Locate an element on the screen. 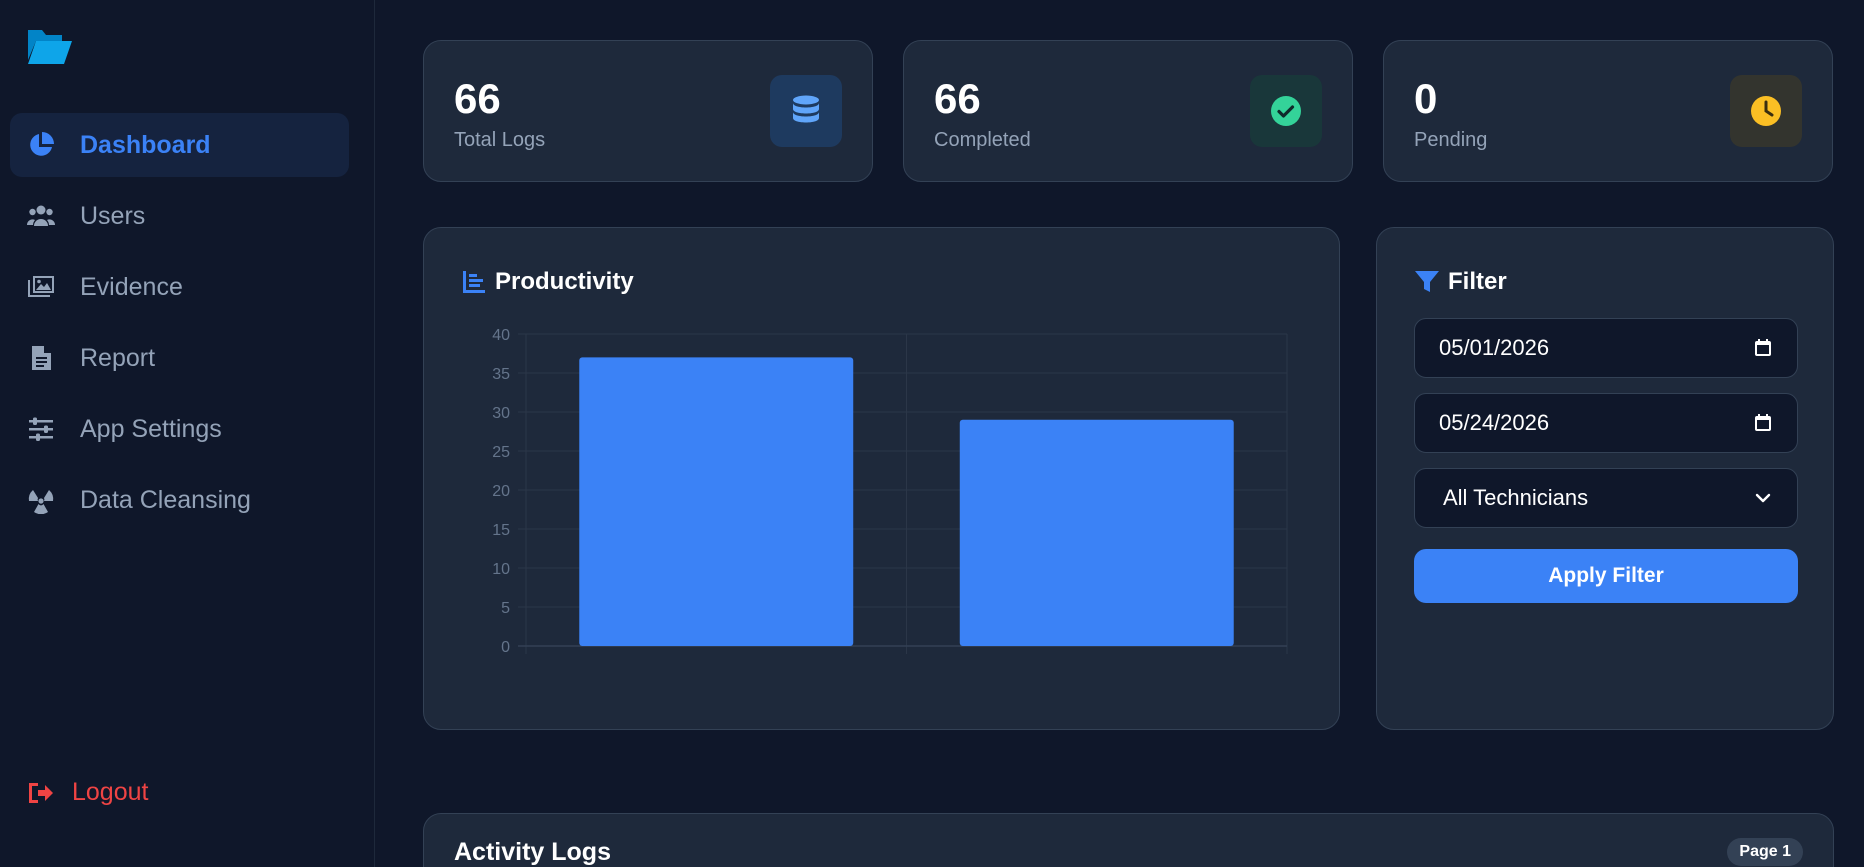 Image resolution: width=1864 pixels, height=867 pixels. logout-button: Logout is located at coordinates (87, 792).